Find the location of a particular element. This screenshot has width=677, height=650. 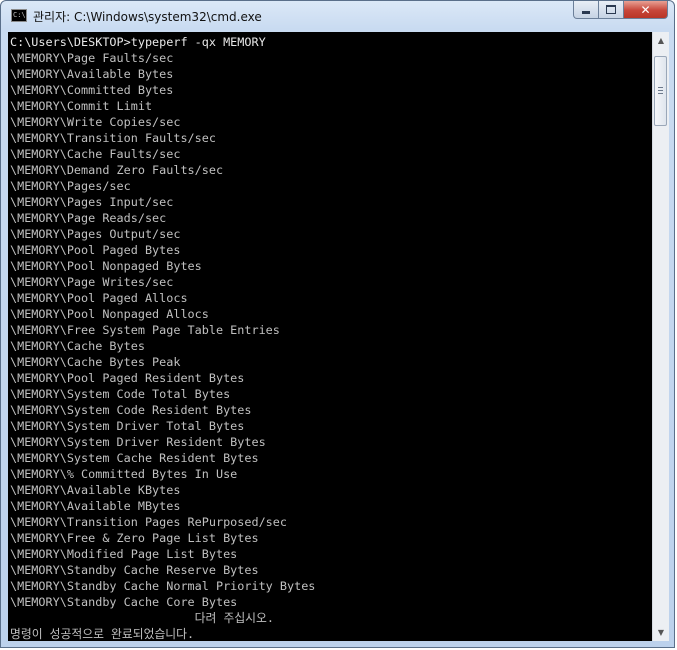

output-line: \MEMORY\Available Bytes is located at coordinates (92, 74).